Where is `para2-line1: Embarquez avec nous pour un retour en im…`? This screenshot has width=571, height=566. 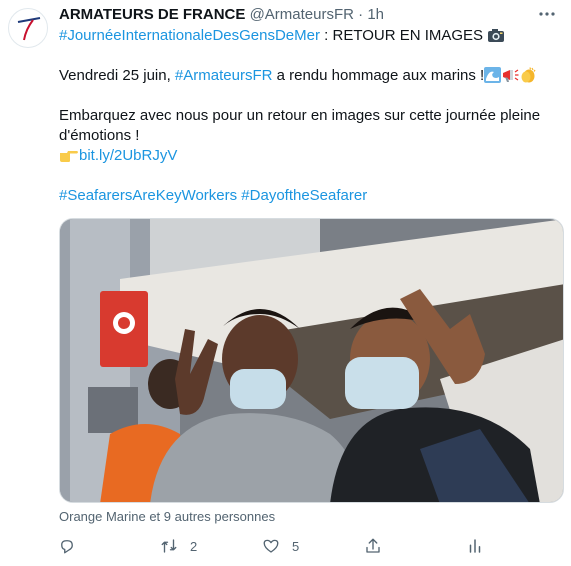
para2-line1: Embarquez avec nous pour un retour en im… is located at coordinates (300, 115).